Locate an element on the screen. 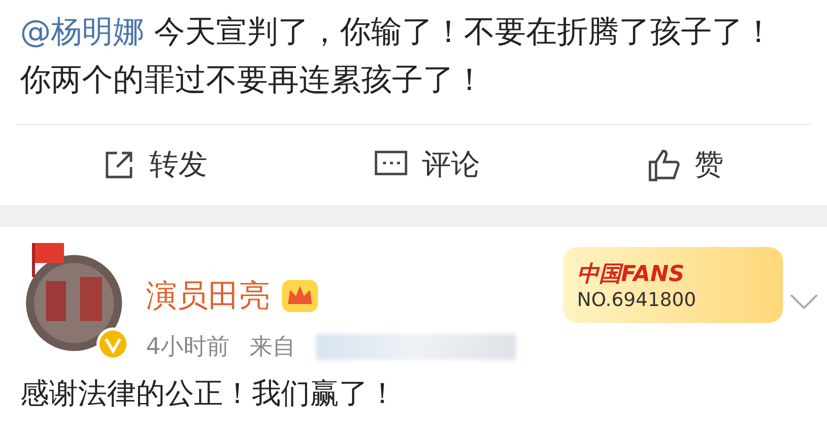  badge-title: 中国FANS is located at coordinates (631, 275).